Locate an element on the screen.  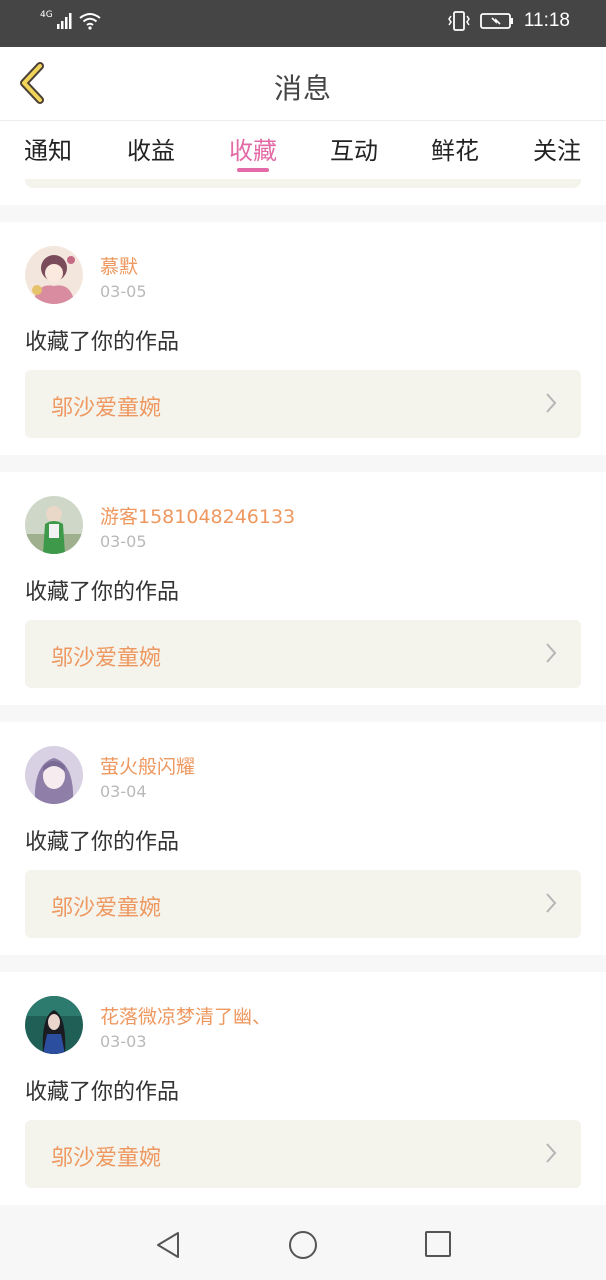
nav-back-button is located at coordinates (168, 1247).